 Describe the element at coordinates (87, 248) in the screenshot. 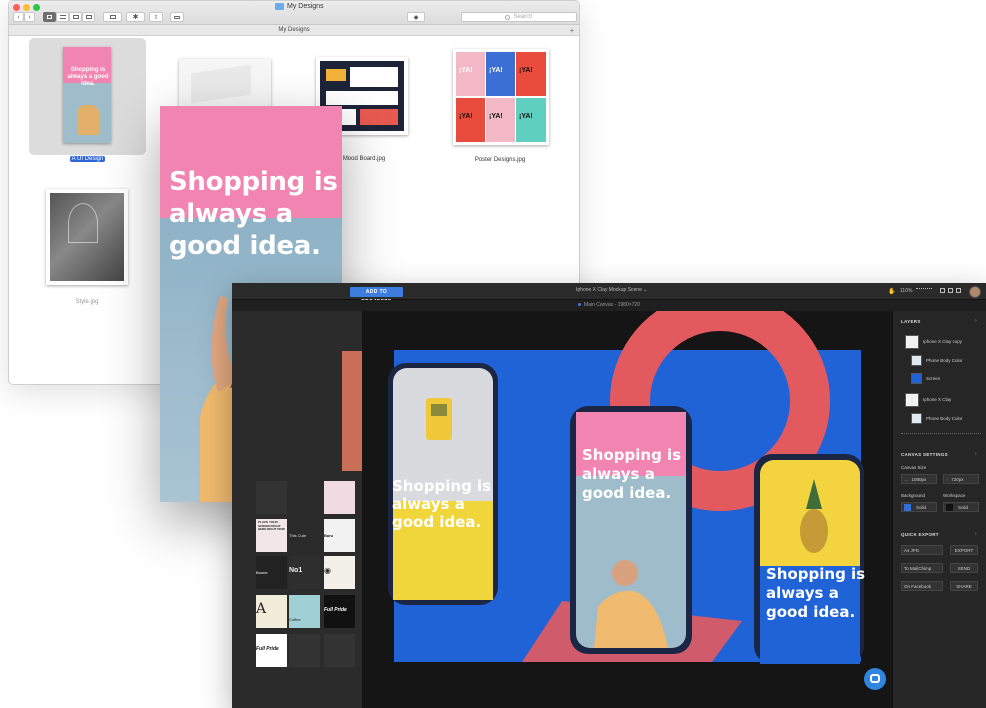

I see `file-style: Style.jpg` at that location.